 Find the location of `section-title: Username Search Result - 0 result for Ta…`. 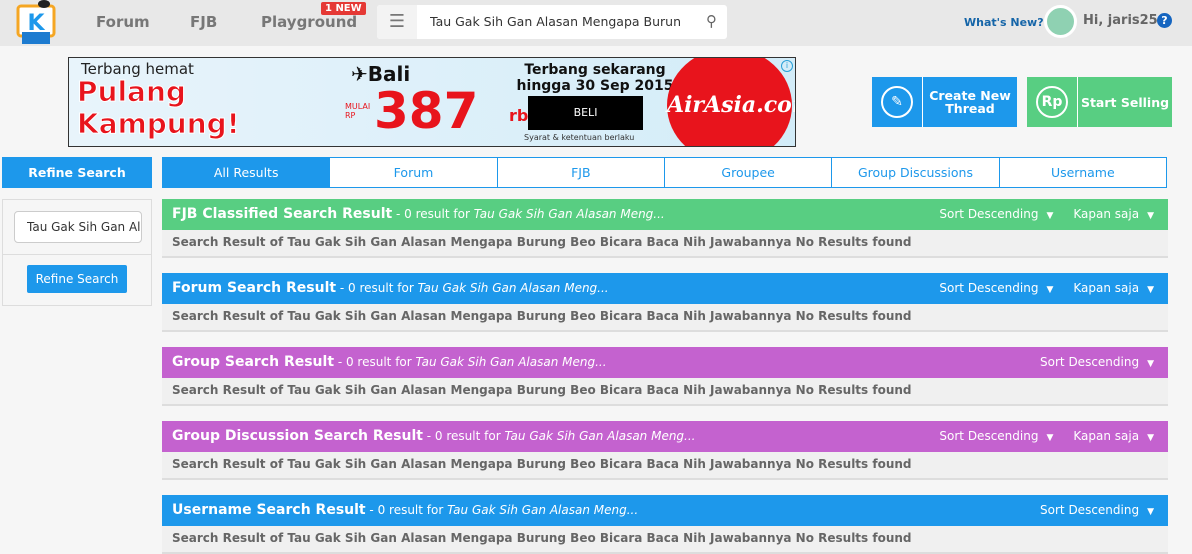

section-title: Username Search Result - 0 result for Ta… is located at coordinates (405, 510).